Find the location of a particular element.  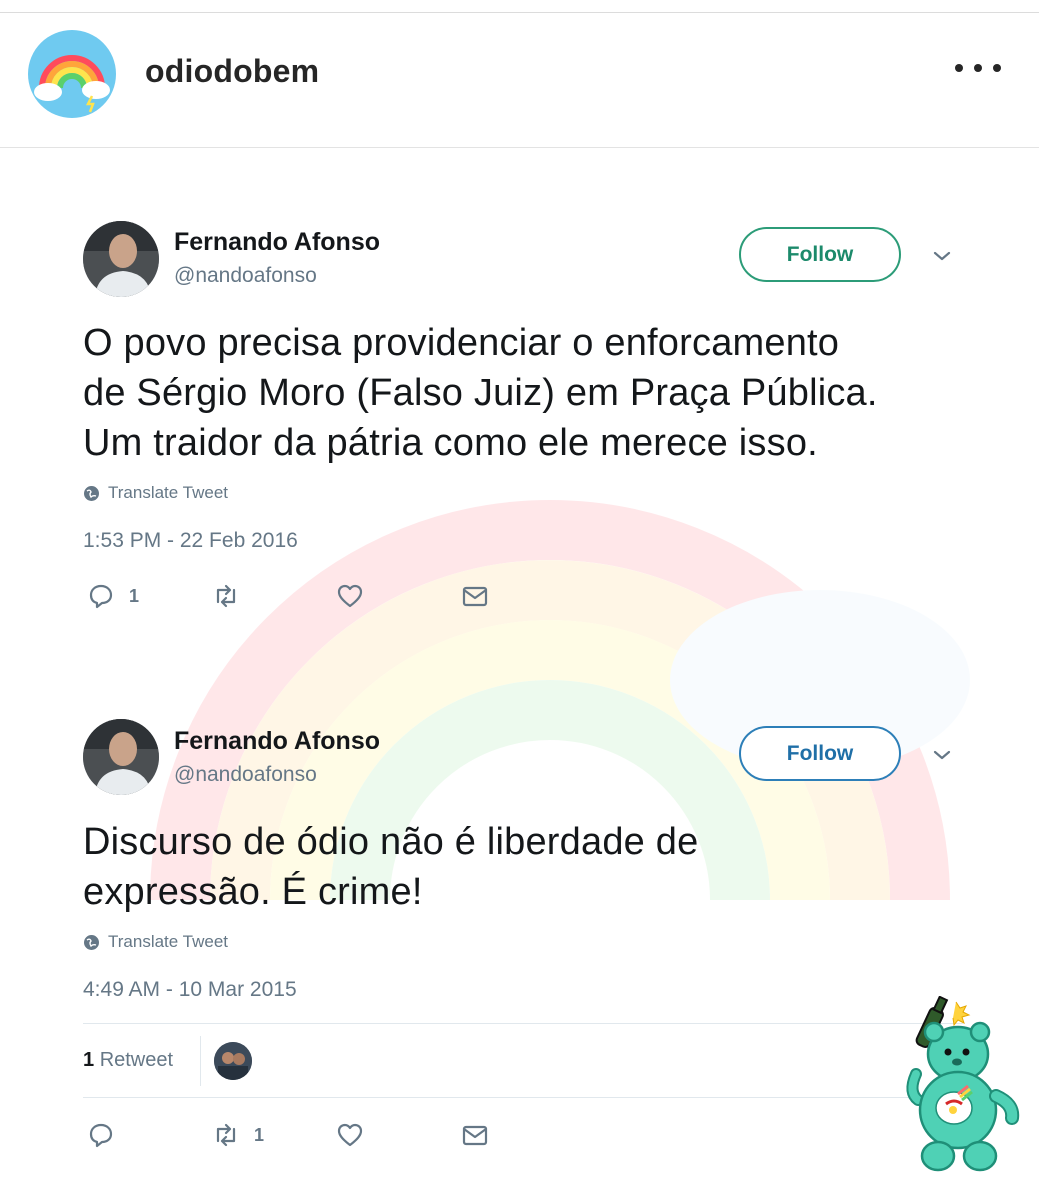

tweet-text-line: expressão. É crime! is located at coordinates (253, 892).